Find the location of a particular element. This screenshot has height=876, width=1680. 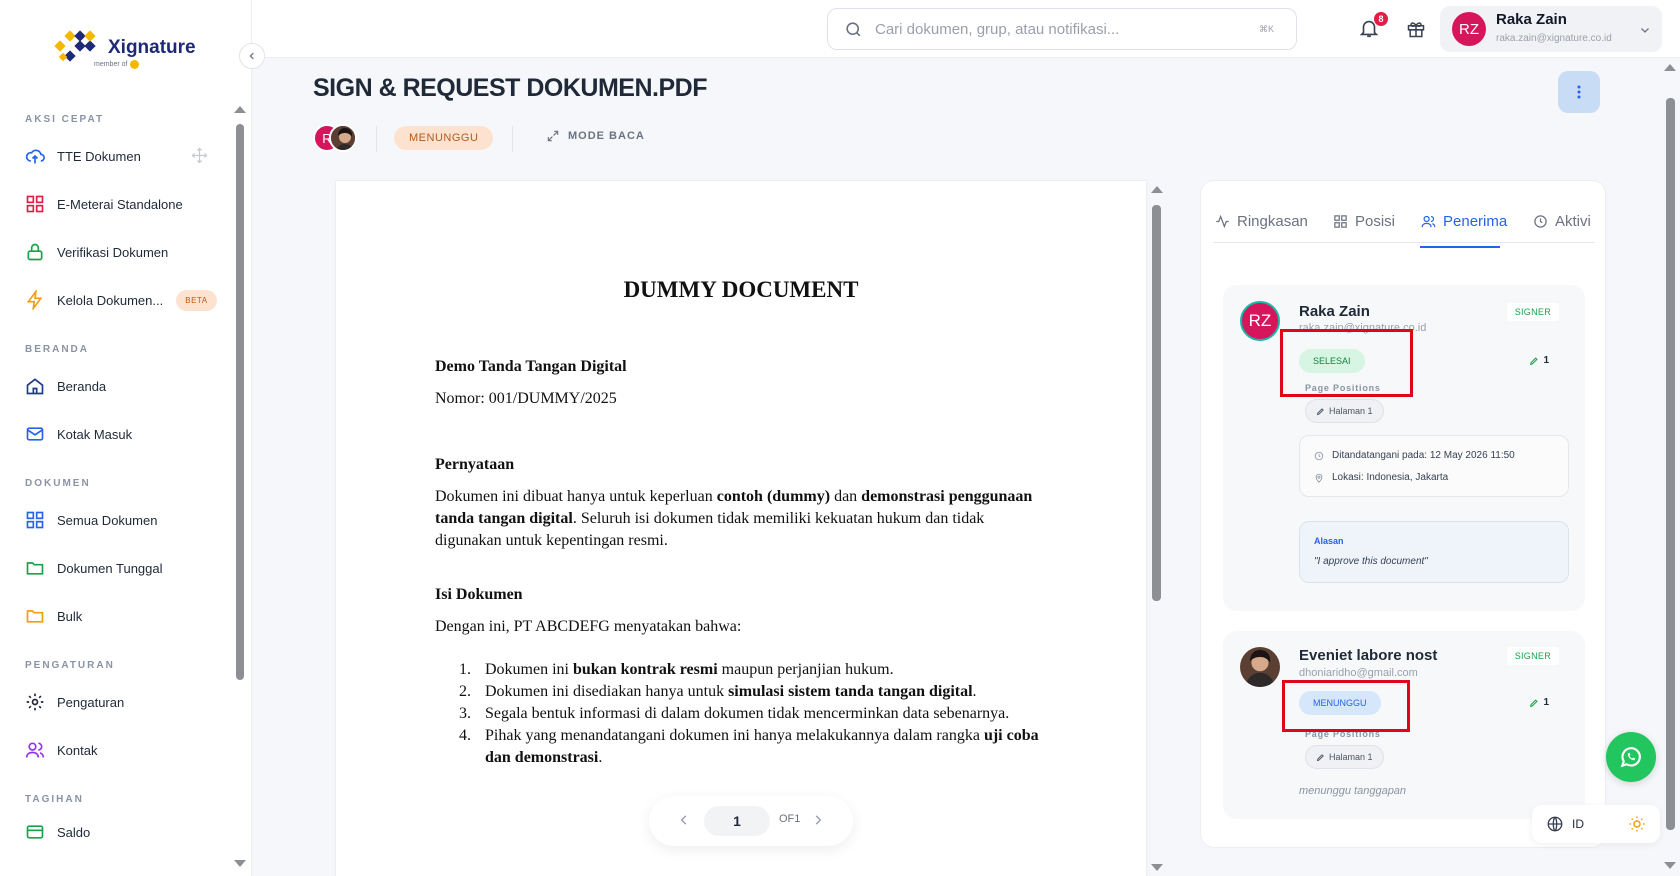

sidebar-item-saldo: Saldo is located at coordinates (116, 832).